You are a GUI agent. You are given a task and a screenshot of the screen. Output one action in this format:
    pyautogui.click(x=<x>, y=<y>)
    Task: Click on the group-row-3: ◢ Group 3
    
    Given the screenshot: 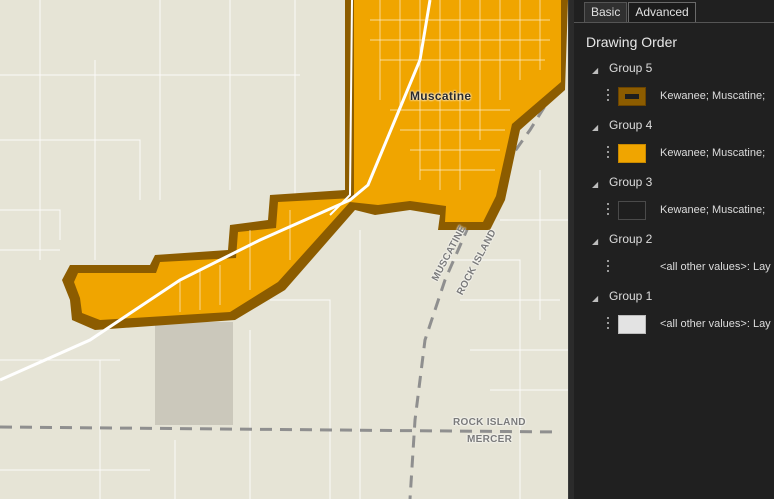 What is the action you would take?
    pyautogui.click(x=674, y=184)
    